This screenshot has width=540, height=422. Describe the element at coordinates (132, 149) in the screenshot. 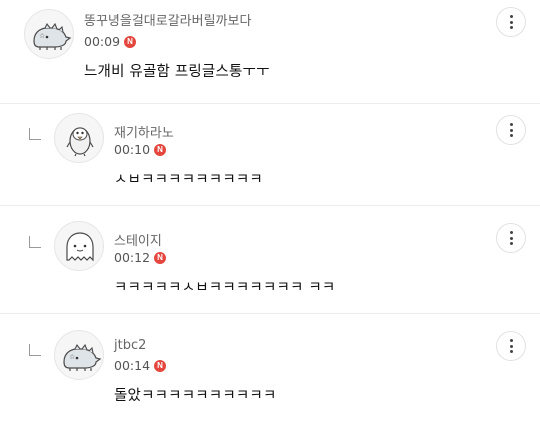

I see `comment-time: 00:10` at that location.